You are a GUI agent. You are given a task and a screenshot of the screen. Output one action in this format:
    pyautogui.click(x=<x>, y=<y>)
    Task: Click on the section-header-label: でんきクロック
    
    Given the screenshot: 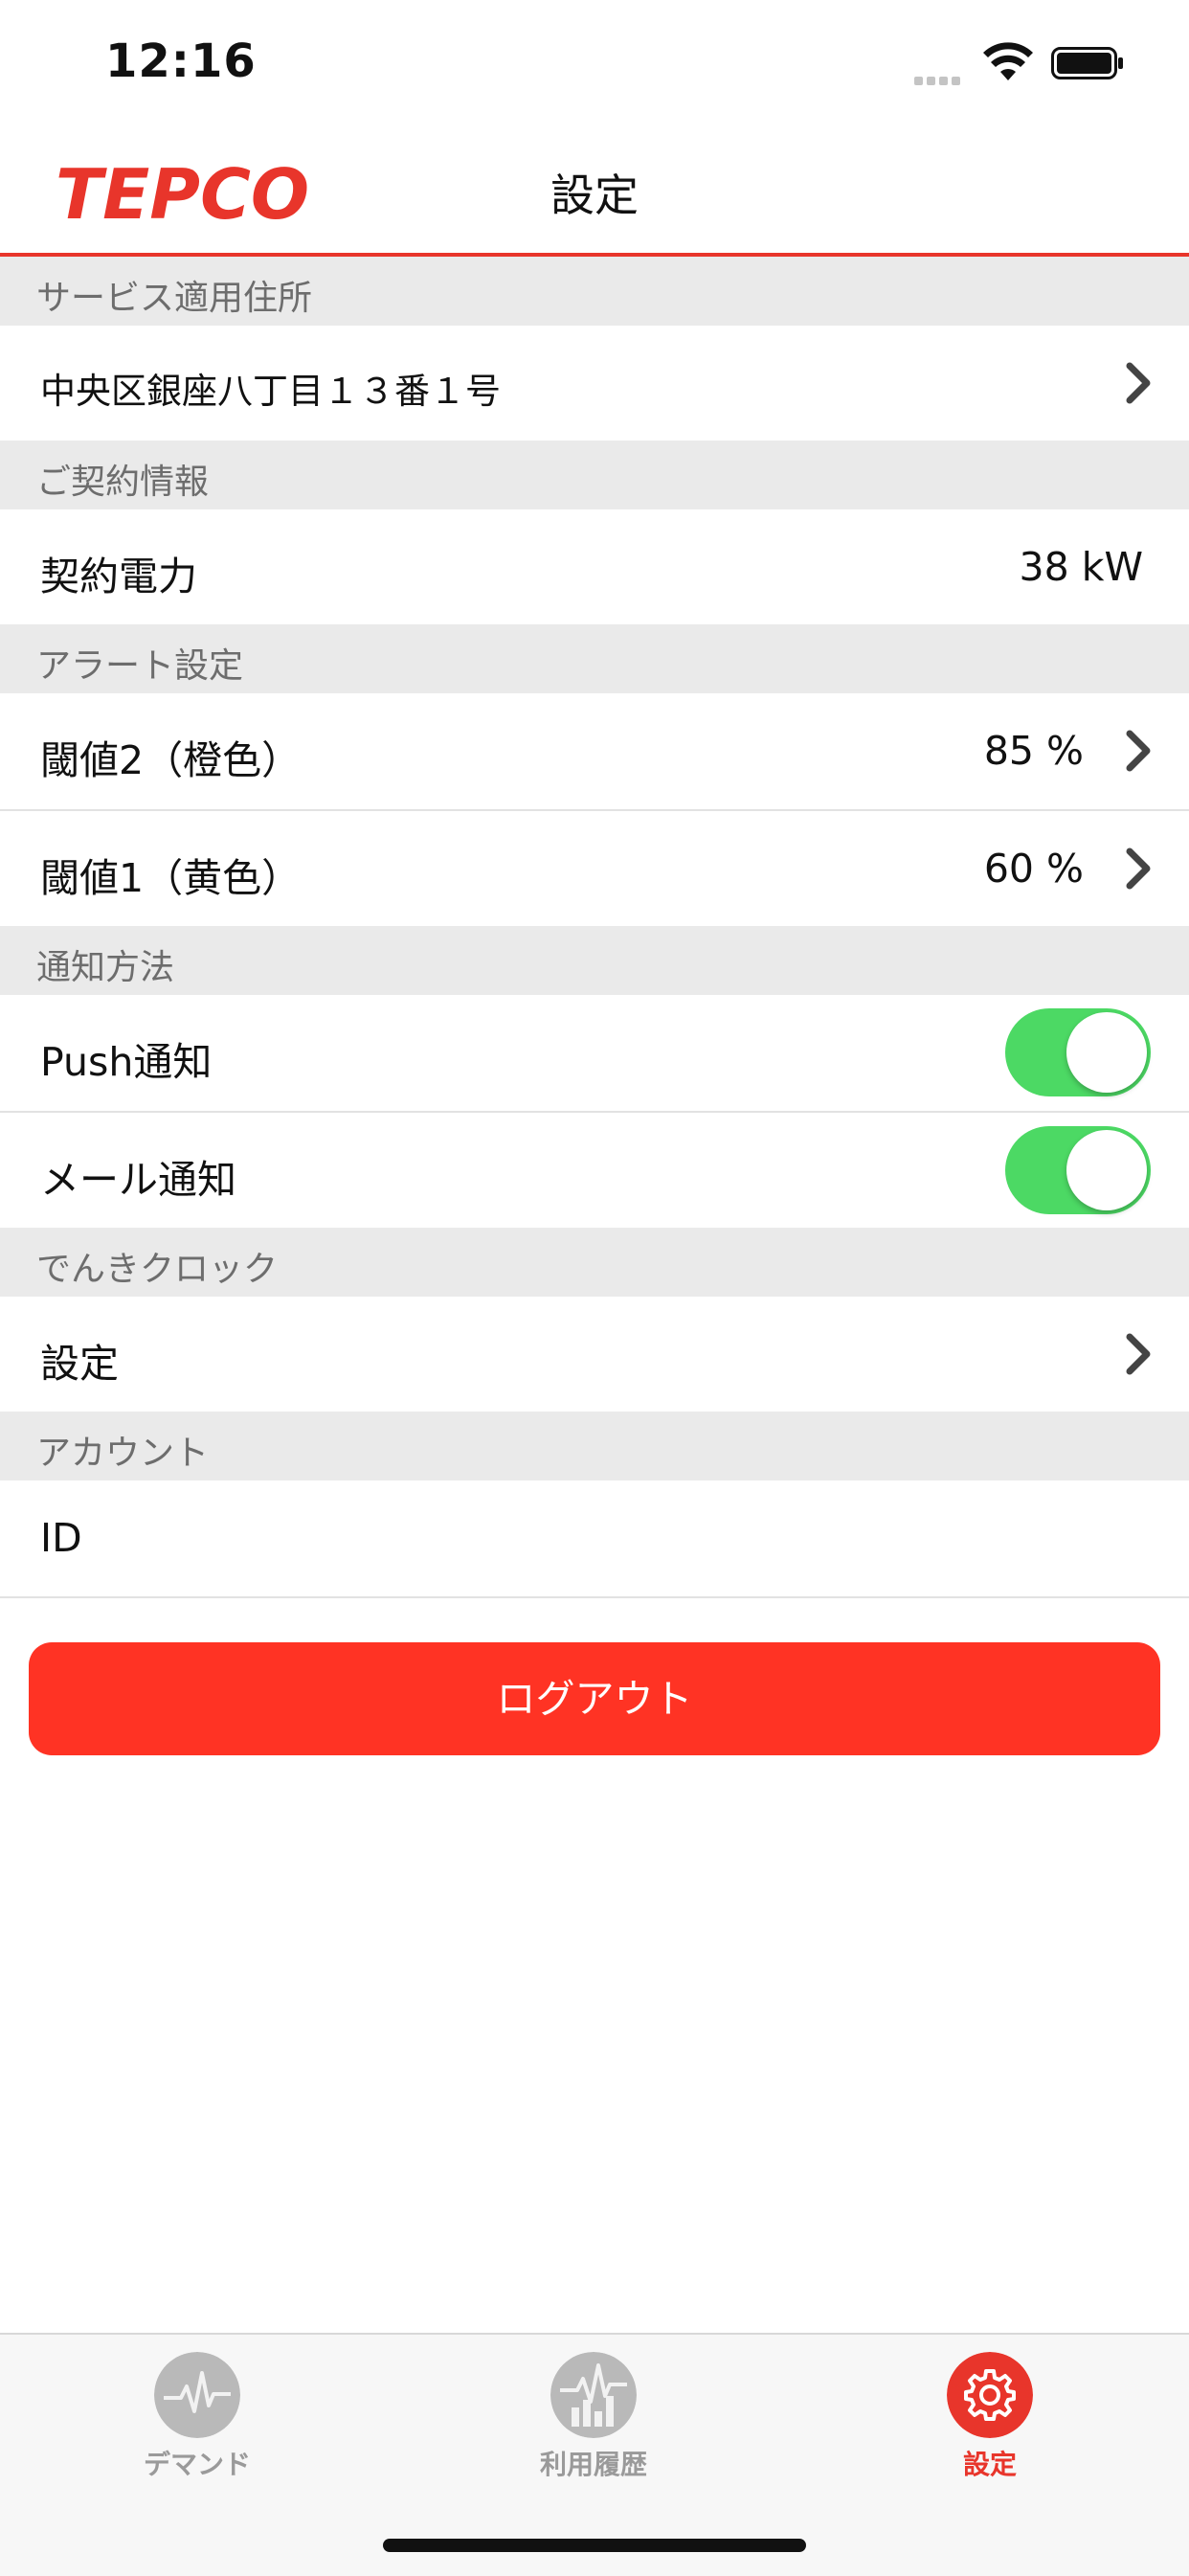 What is the action you would take?
    pyautogui.click(x=157, y=1269)
    